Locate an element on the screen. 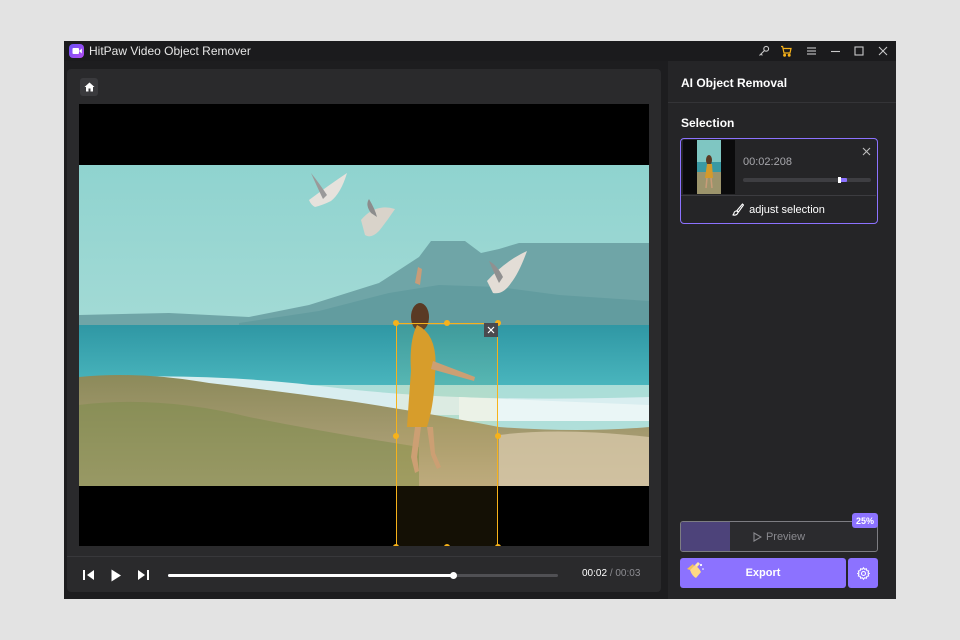 The height and width of the screenshot is (640, 960). menu-icon is located at coordinates (811, 51).